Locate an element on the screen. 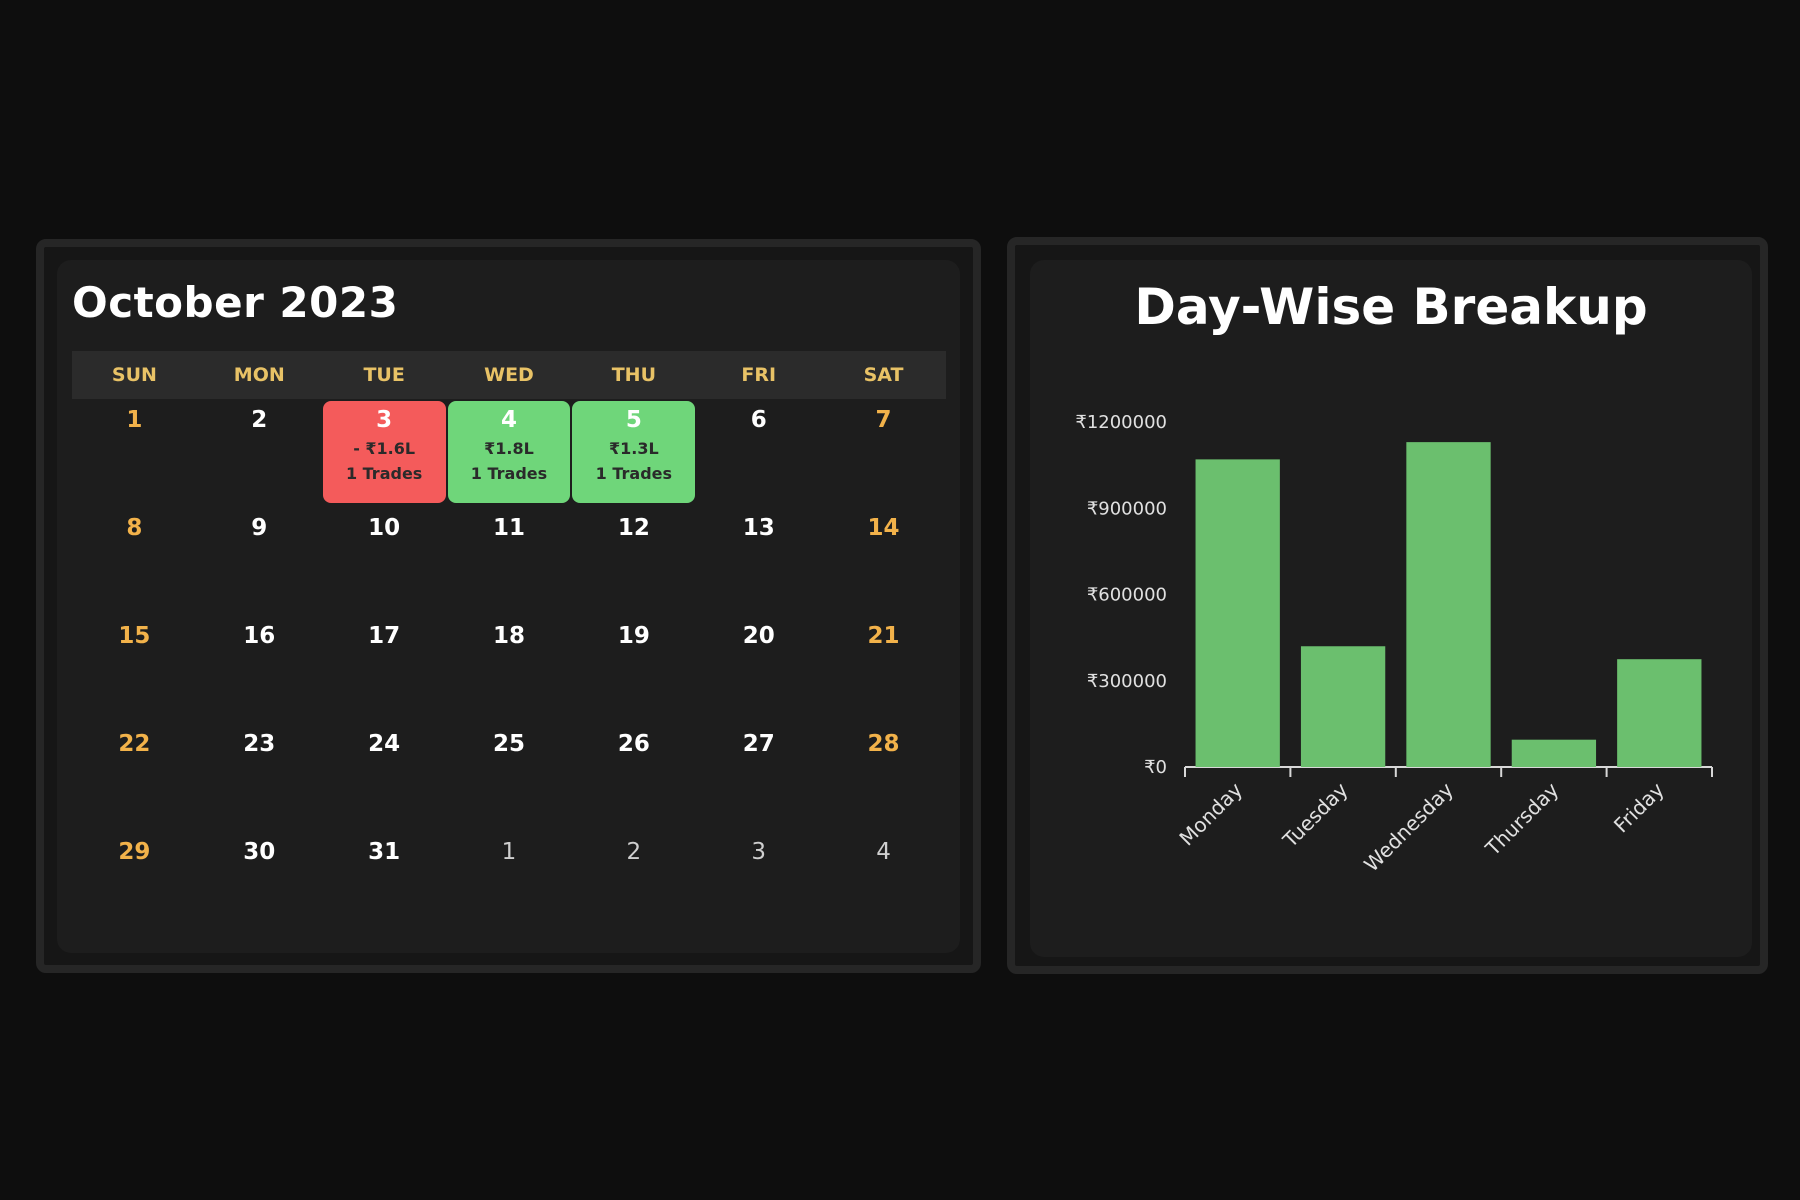 The width and height of the screenshot is (1800, 1200). calendar-day: 25 is located at coordinates (509, 777).